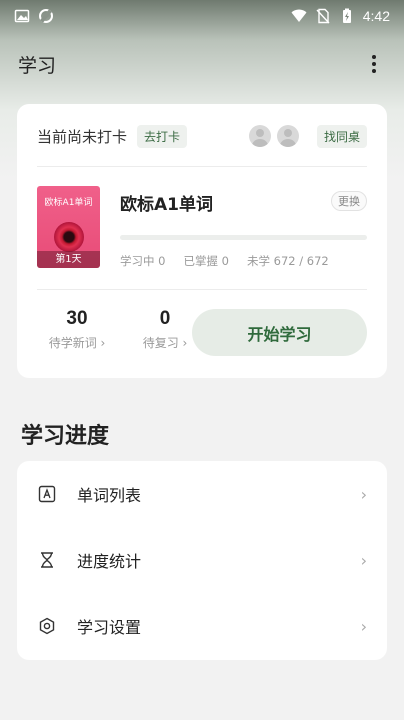  I want to click on book-name: 欧标A1单词, so click(166, 205).